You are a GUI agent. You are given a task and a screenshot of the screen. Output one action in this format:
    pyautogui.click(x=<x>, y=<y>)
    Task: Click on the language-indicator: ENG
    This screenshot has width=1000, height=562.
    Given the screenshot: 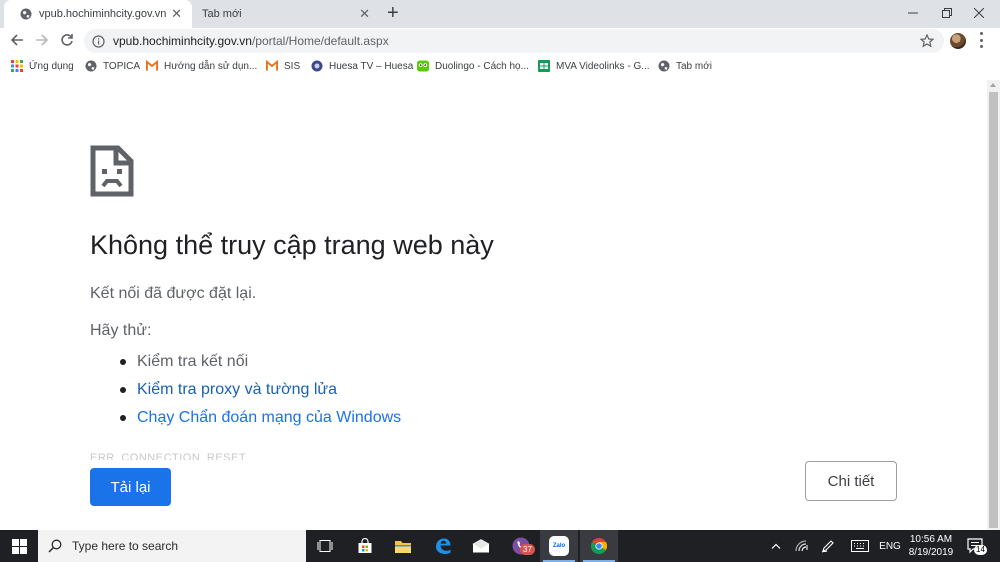 What is the action you would take?
    pyautogui.click(x=890, y=546)
    